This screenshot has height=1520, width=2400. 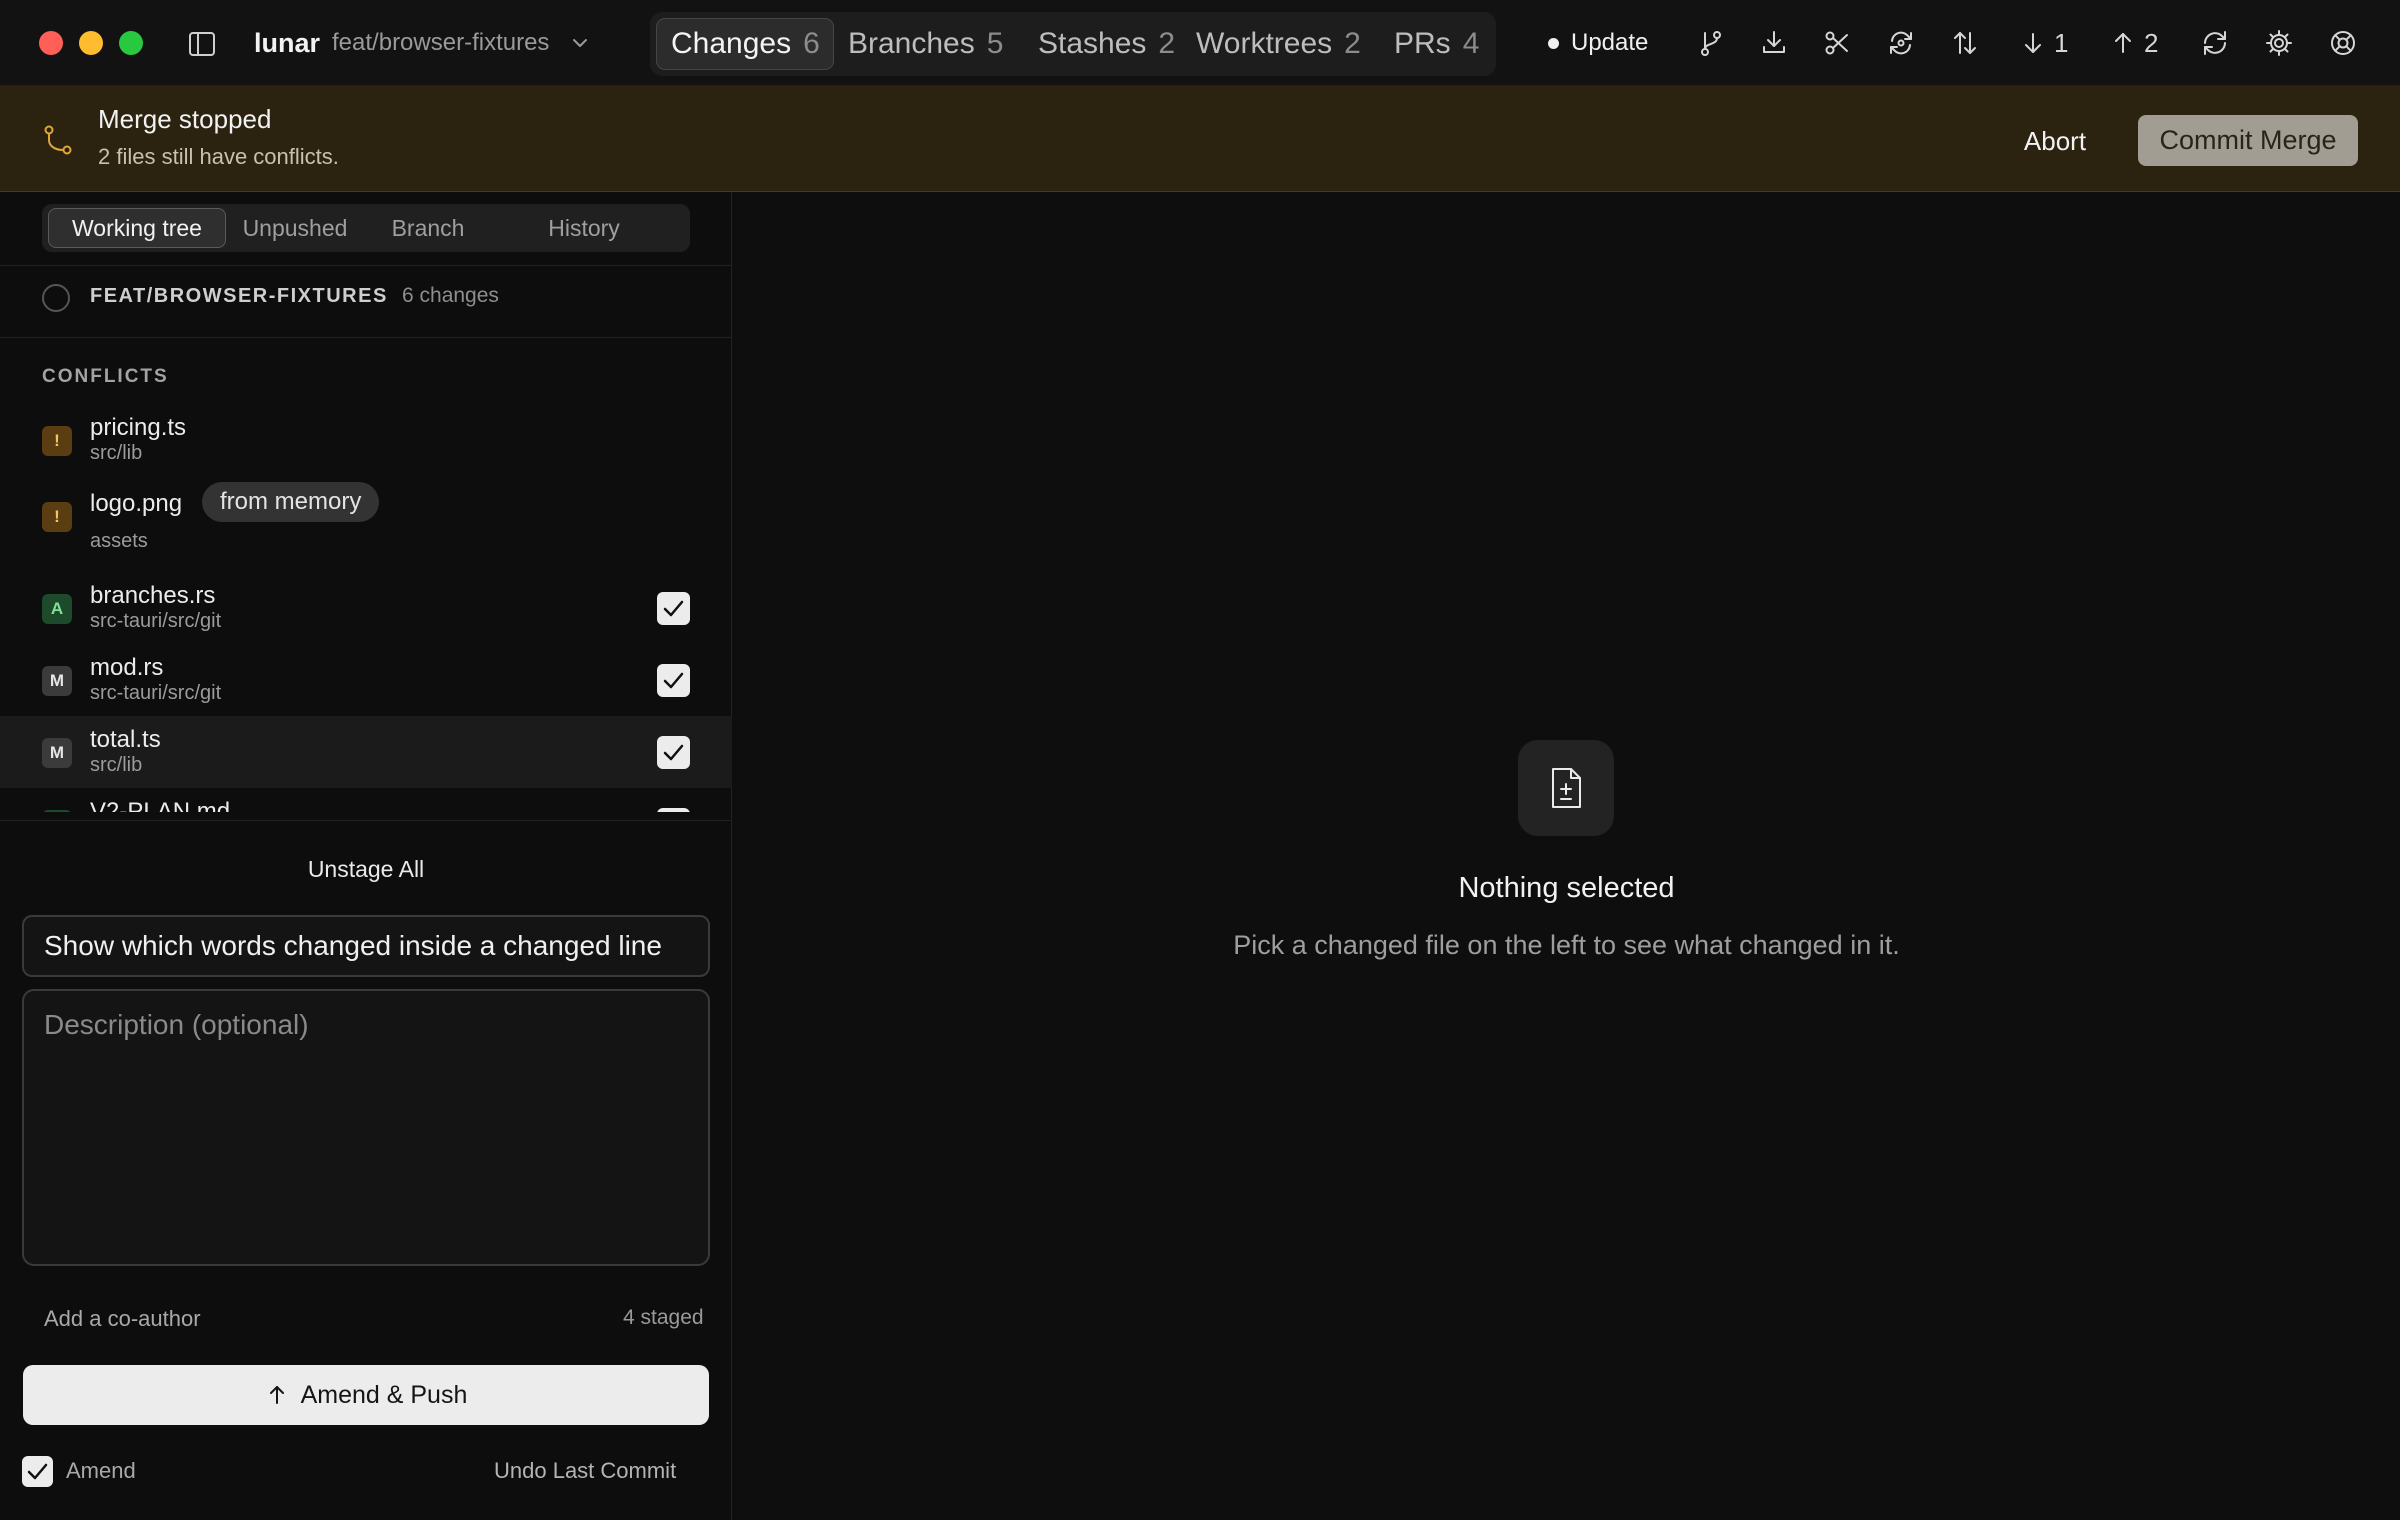 What do you see at coordinates (1711, 43) in the screenshot?
I see `branch-icon` at bounding box center [1711, 43].